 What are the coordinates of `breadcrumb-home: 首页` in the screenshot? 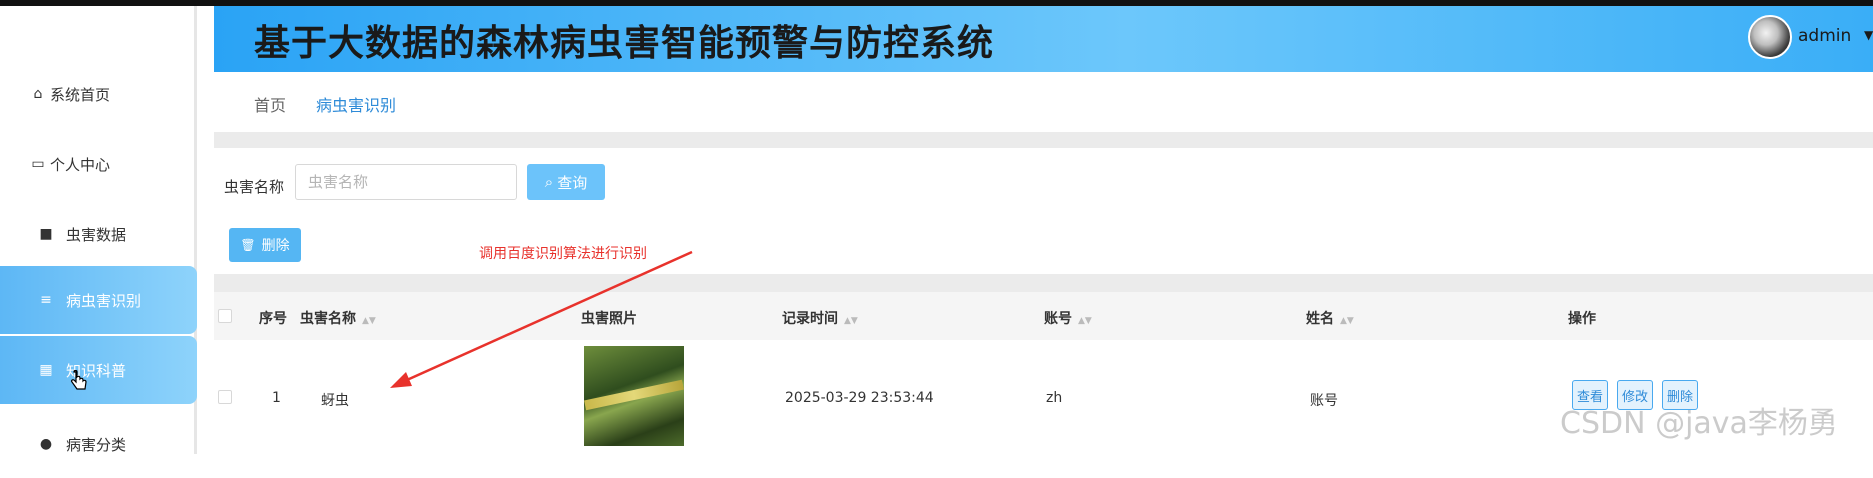 It's located at (270, 104).